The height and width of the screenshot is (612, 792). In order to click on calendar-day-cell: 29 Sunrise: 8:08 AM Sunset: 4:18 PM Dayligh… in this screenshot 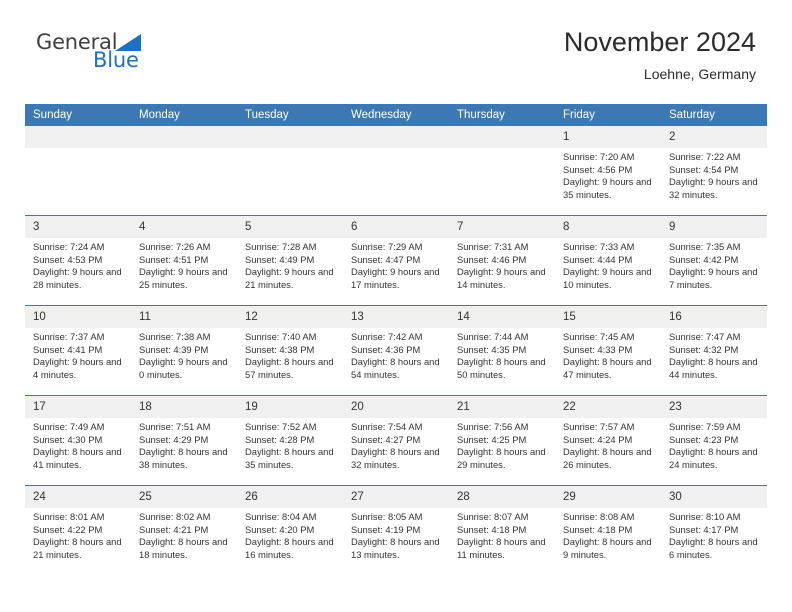, I will do `click(608, 530)`.